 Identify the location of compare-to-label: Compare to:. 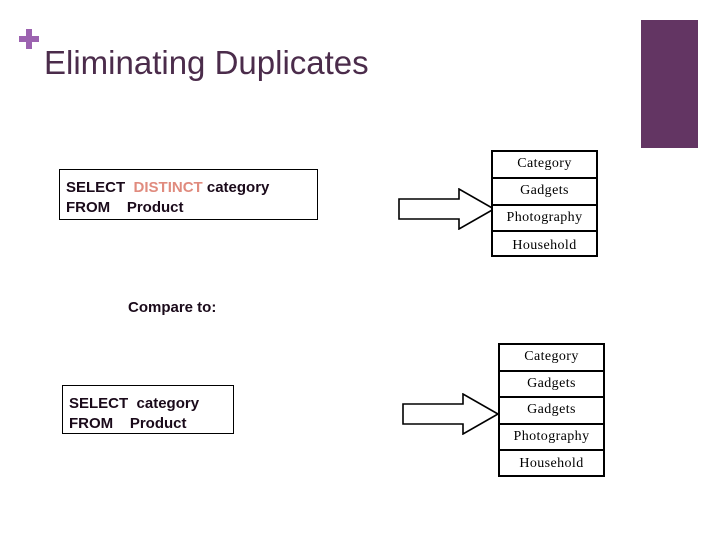
(172, 307).